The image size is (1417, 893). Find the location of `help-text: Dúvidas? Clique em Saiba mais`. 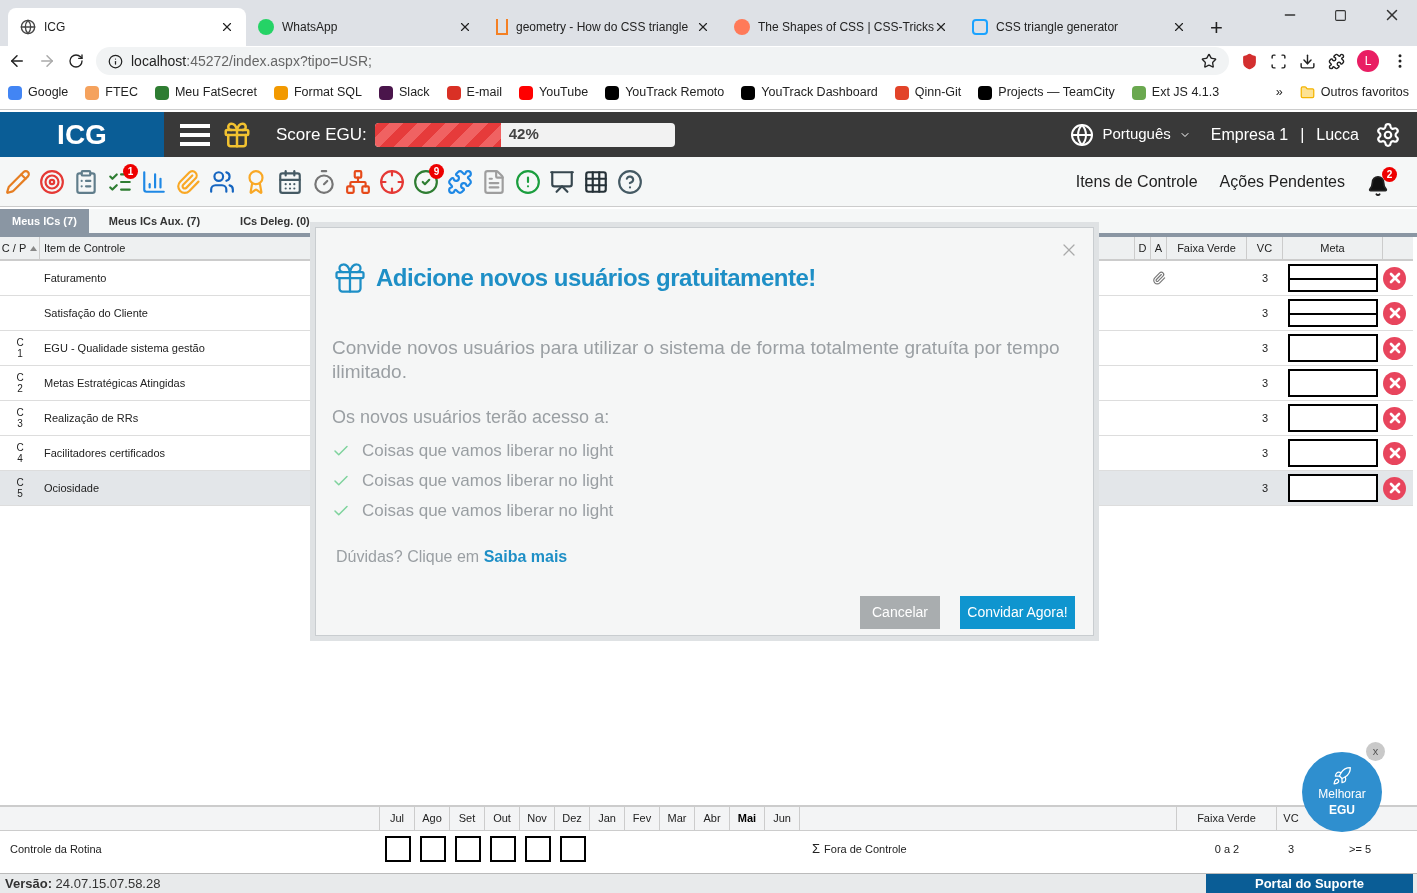

help-text: Dúvidas? Clique em Saiba mais is located at coordinates (452, 557).